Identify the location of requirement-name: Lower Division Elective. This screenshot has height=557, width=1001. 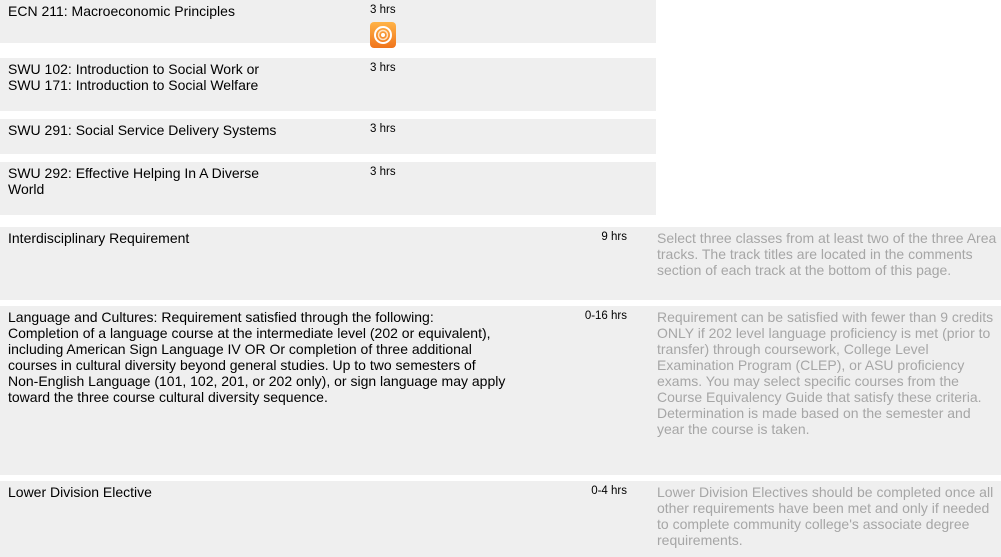
(80, 492).